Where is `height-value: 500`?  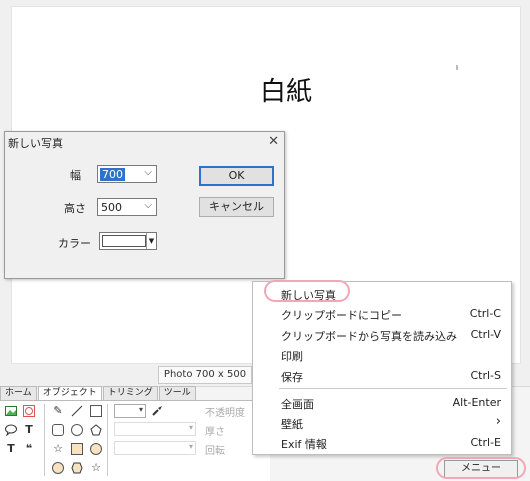
height-value: 500 is located at coordinates (111, 207).